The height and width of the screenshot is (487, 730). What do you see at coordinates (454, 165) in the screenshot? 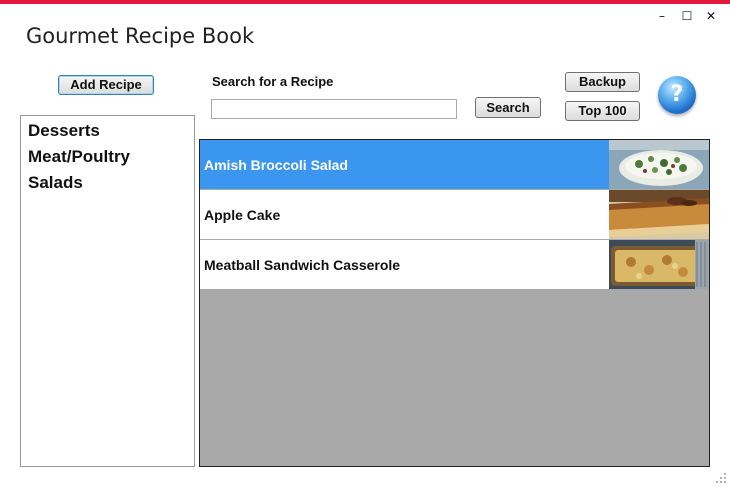
I see `recipe-row-amish-broccoli-salad: Amish Broccoli Salad` at bounding box center [454, 165].